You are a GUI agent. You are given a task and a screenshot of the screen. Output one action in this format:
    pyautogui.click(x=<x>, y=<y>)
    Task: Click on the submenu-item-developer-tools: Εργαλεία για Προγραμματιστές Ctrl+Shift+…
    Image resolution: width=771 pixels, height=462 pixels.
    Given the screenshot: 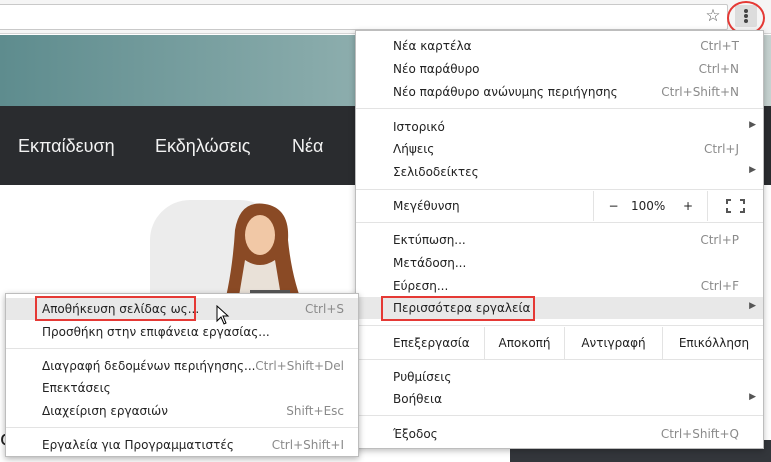 What is the action you would take?
    pyautogui.click(x=182, y=445)
    